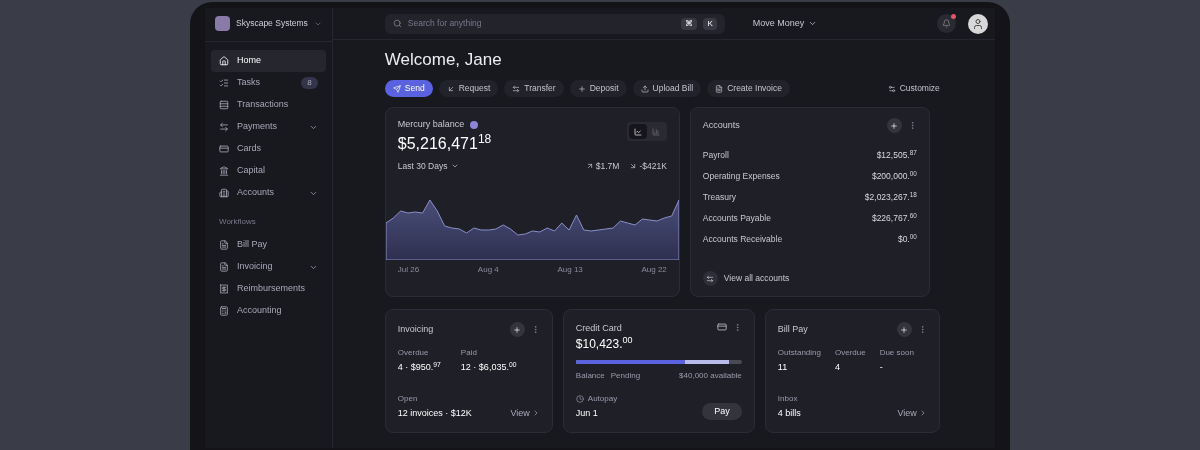 Image resolution: width=1200 pixels, height=450 pixels. I want to click on axis-label: Aug 4, so click(488, 270).